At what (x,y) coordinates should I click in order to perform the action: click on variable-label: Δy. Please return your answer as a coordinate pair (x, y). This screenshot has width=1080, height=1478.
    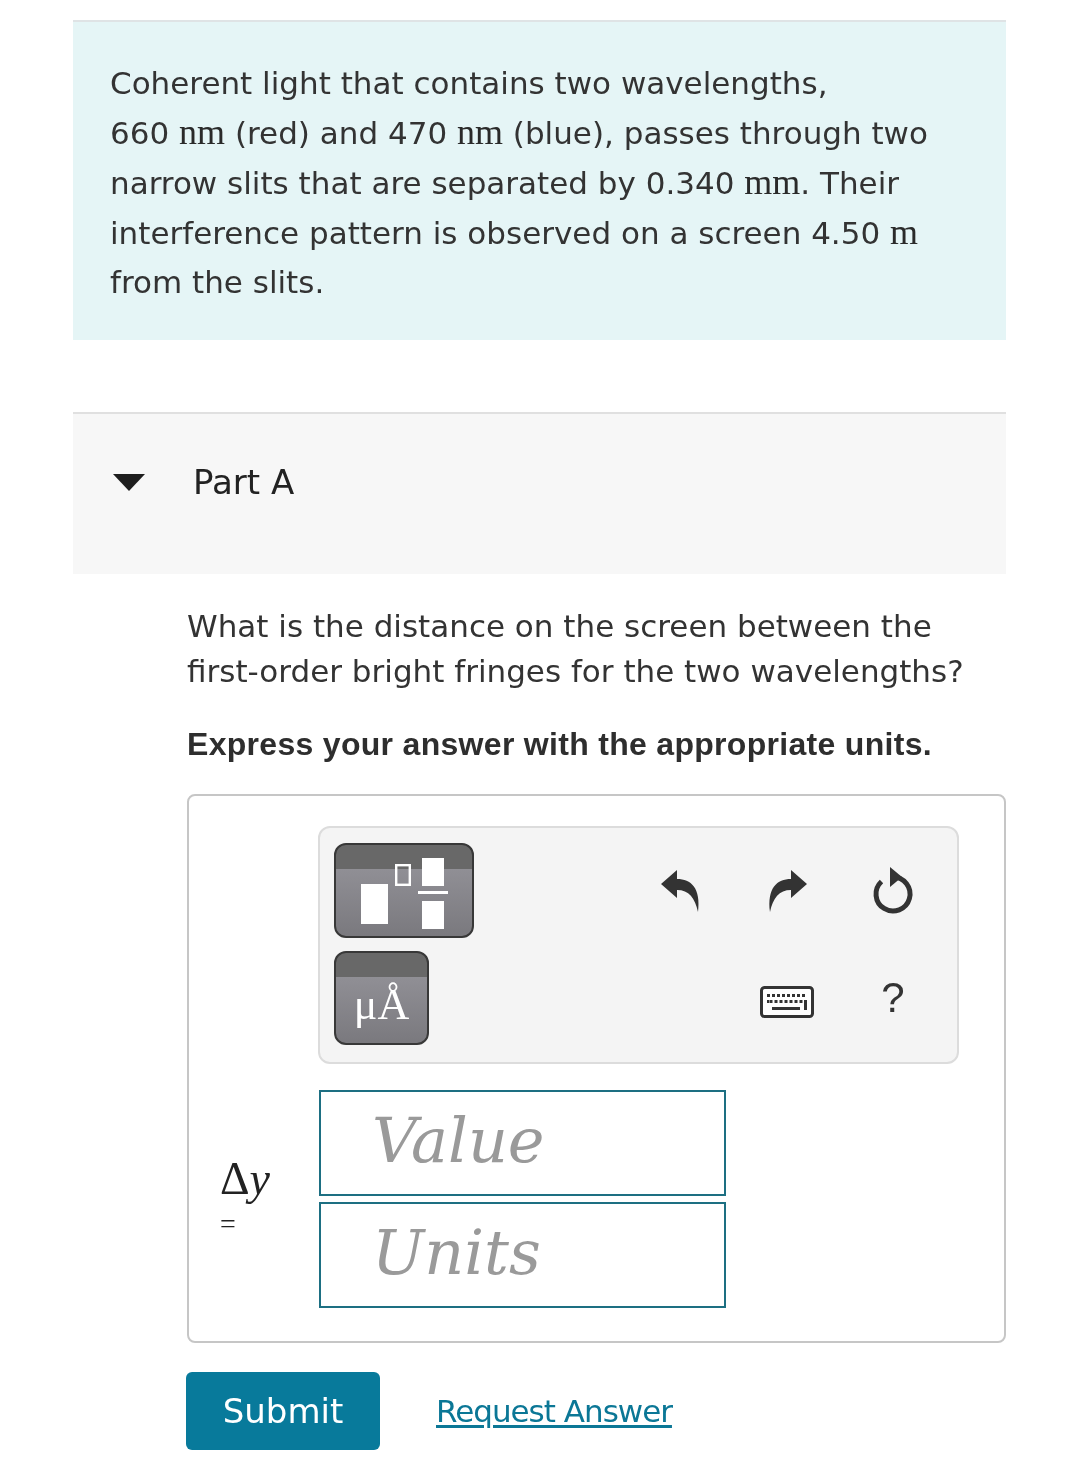
    Looking at the image, I should click on (245, 1179).